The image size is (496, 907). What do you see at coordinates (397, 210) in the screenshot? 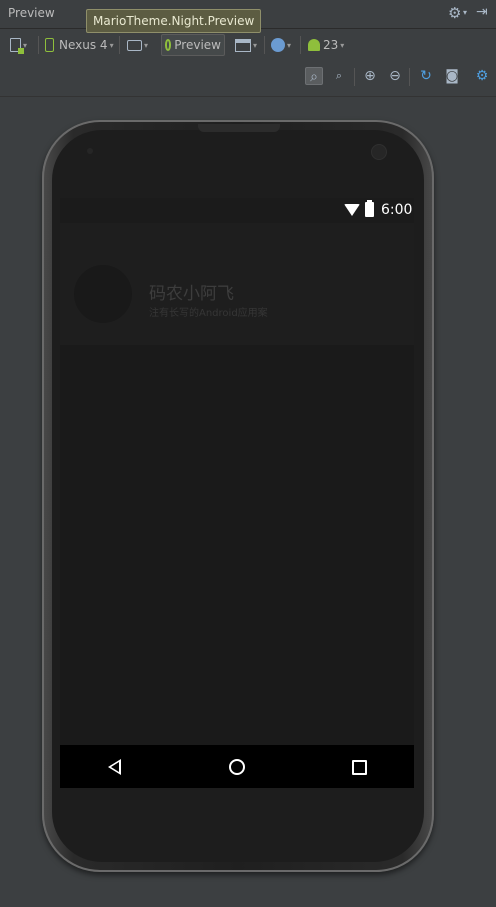
I see `status-time: 6:00` at bounding box center [397, 210].